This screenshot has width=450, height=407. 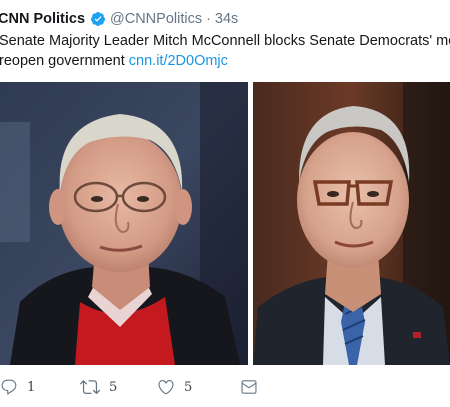 What do you see at coordinates (113, 387) in the screenshot?
I see `retweet-count: 5` at bounding box center [113, 387].